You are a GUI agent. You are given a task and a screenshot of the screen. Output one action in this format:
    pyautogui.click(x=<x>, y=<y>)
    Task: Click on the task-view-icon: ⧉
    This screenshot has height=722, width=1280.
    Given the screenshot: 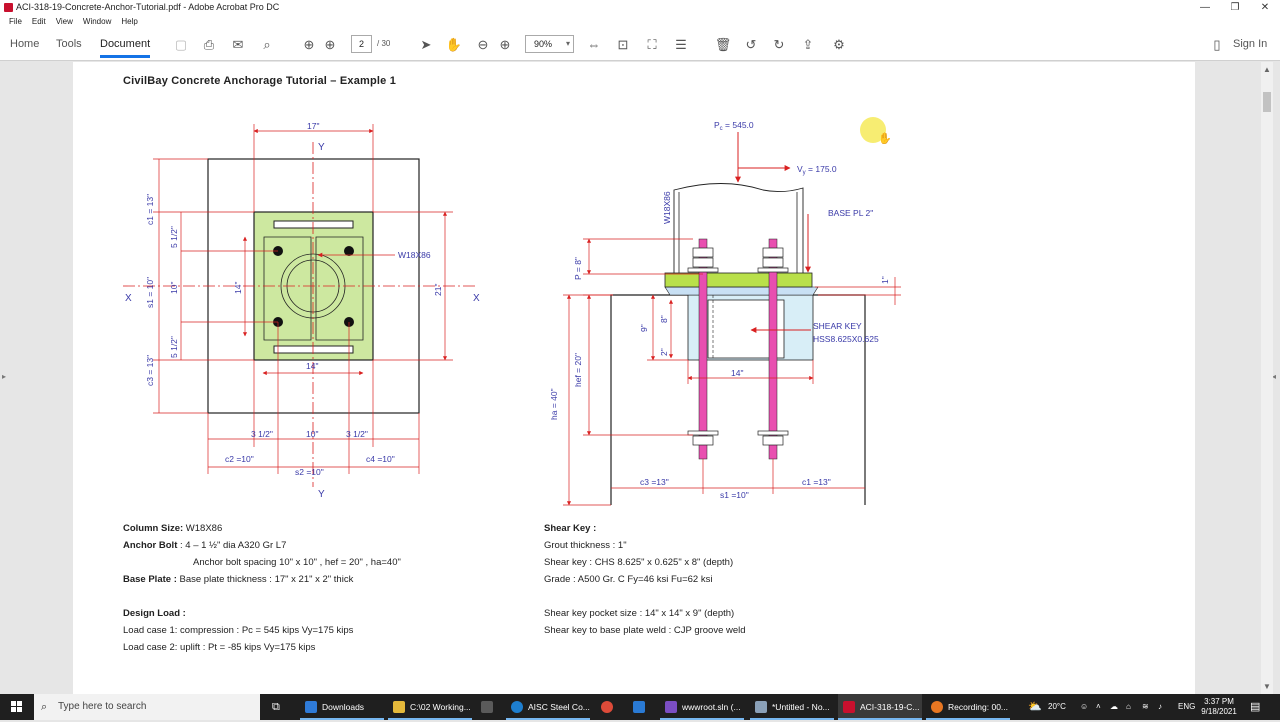 What is the action you would take?
    pyautogui.click(x=276, y=707)
    